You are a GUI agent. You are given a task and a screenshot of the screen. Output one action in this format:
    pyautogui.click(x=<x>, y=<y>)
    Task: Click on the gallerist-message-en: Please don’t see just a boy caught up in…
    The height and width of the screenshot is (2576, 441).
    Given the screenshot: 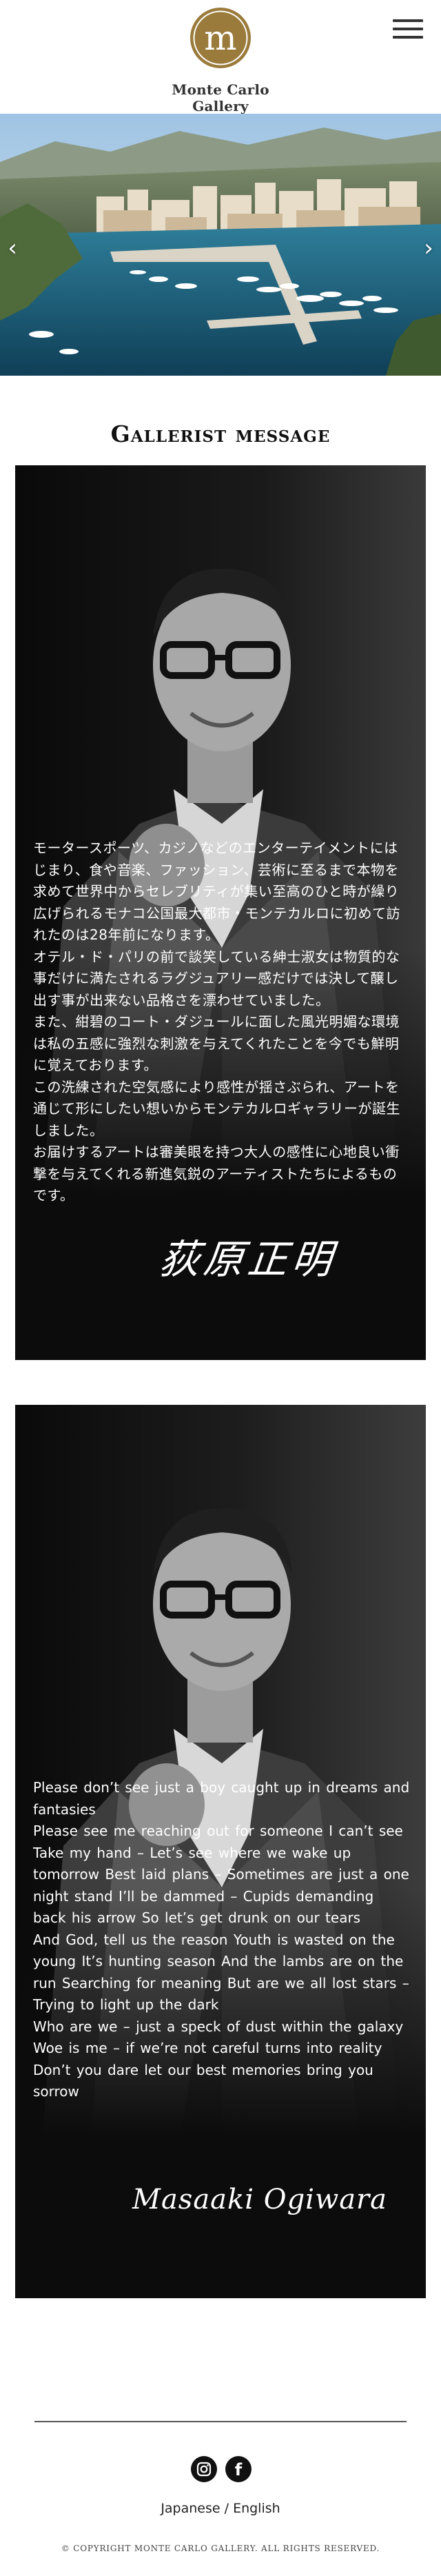 What is the action you would take?
    pyautogui.click(x=222, y=1940)
    